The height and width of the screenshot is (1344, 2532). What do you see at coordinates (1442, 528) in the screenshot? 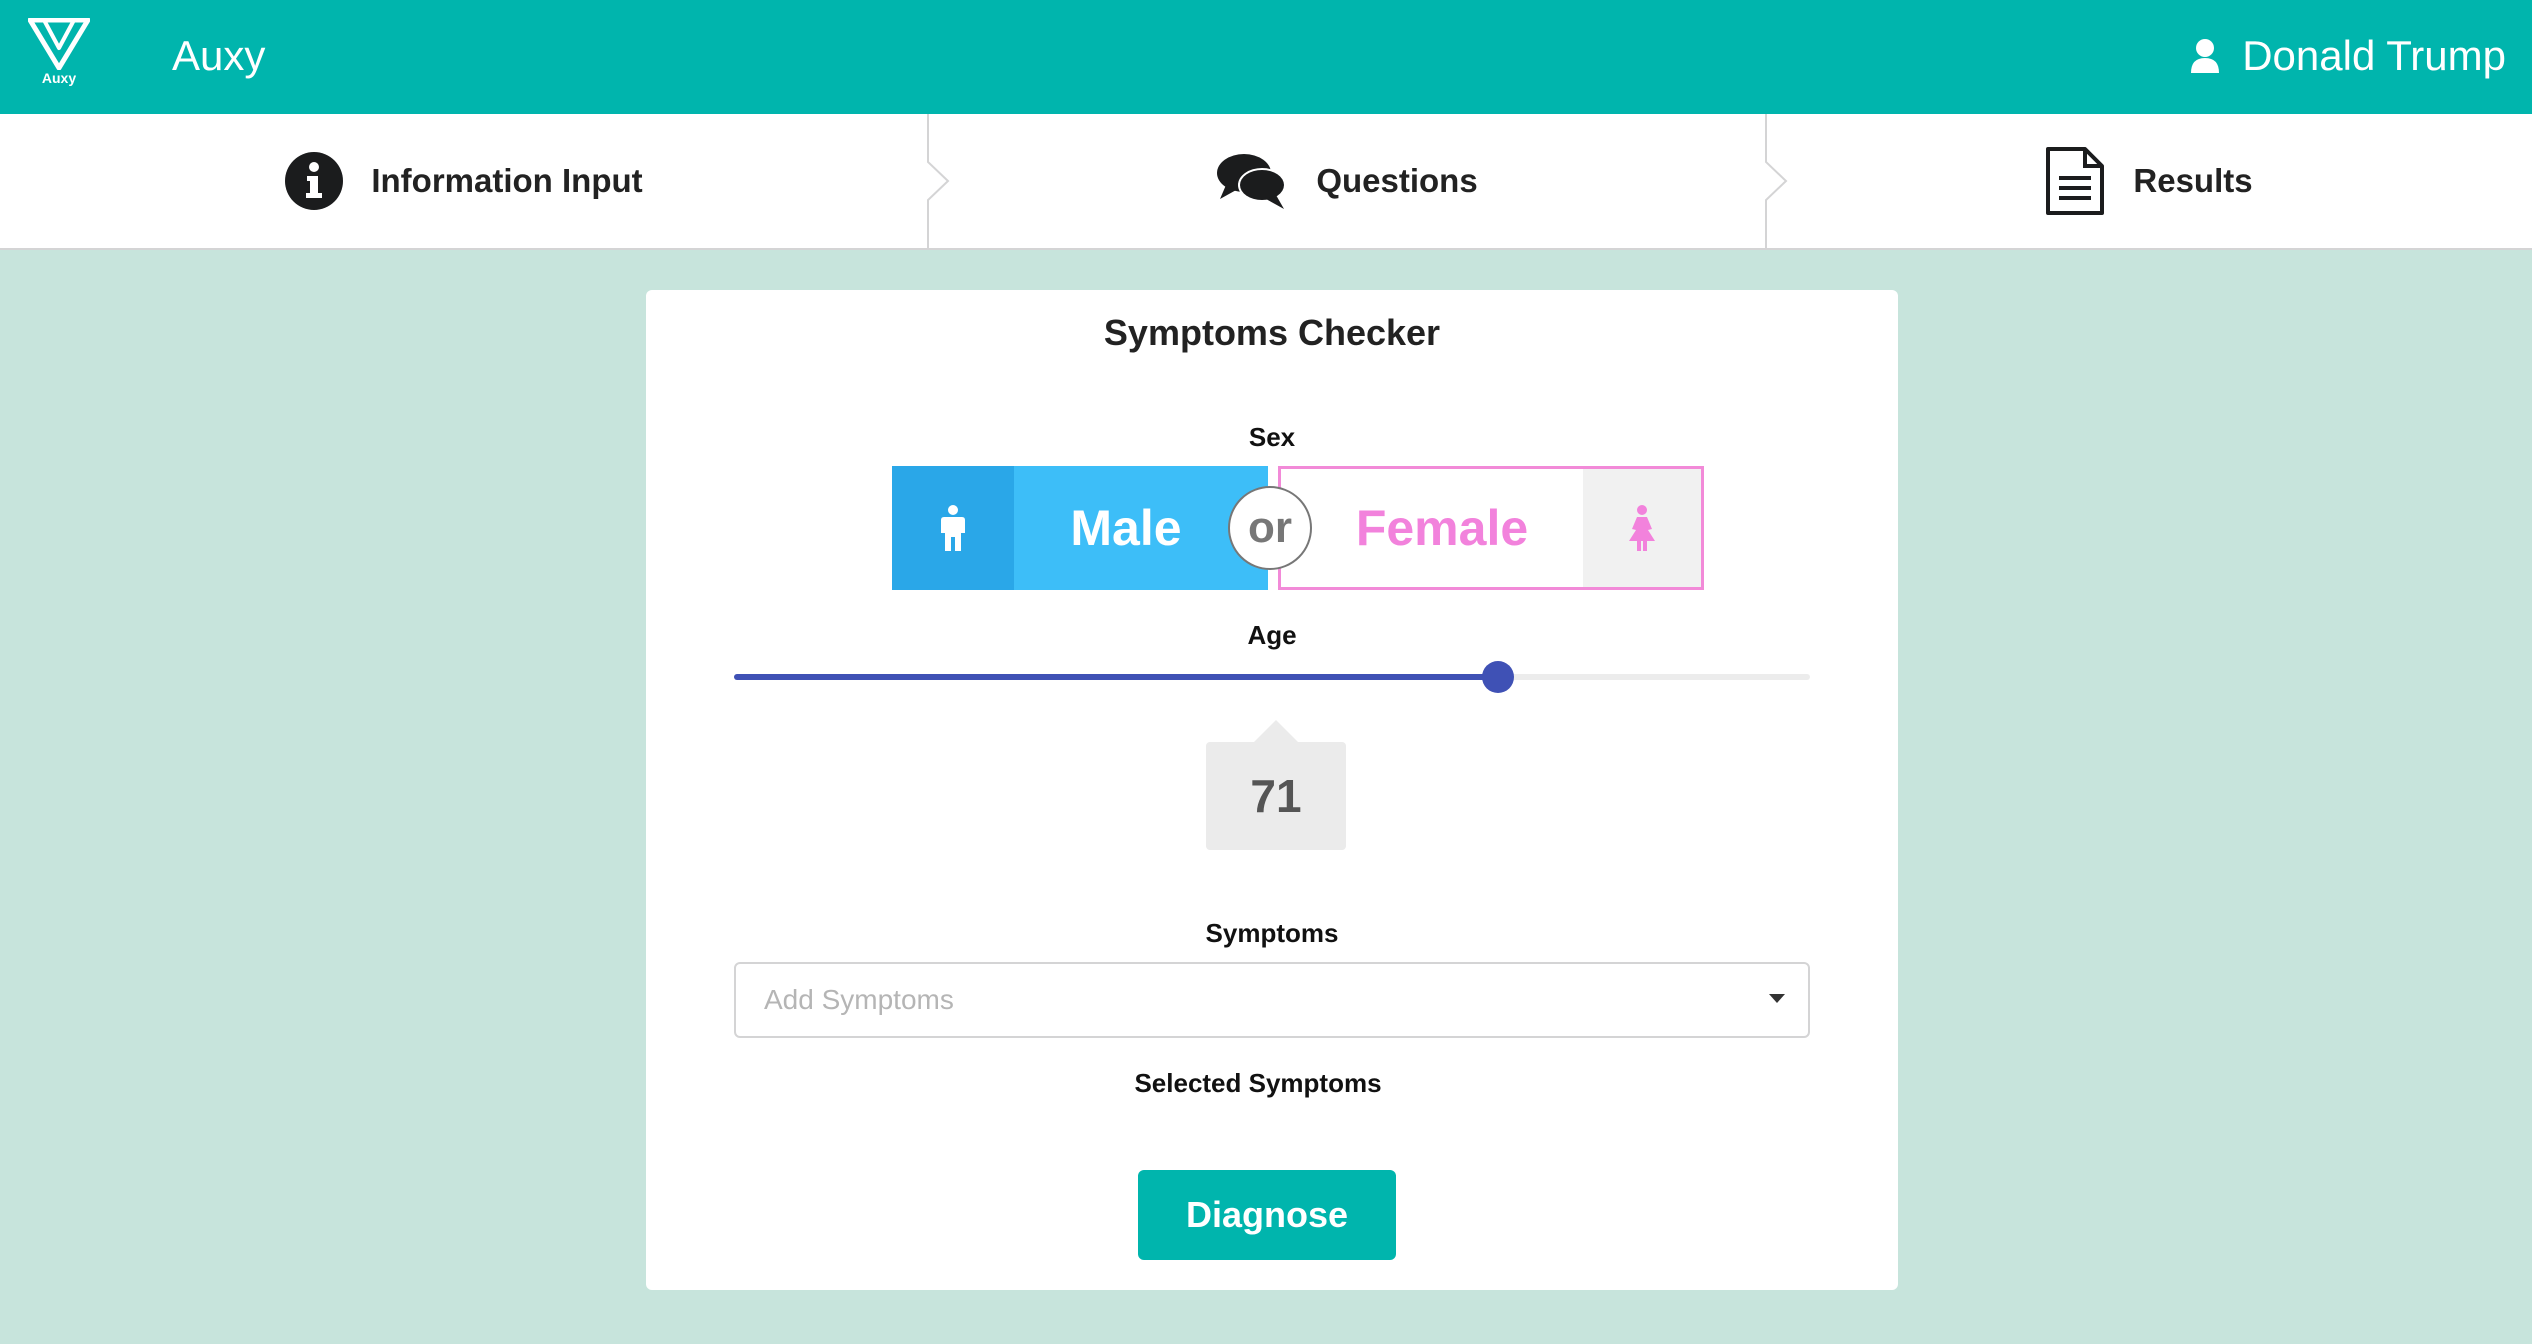
I see `female-label: Female` at bounding box center [1442, 528].